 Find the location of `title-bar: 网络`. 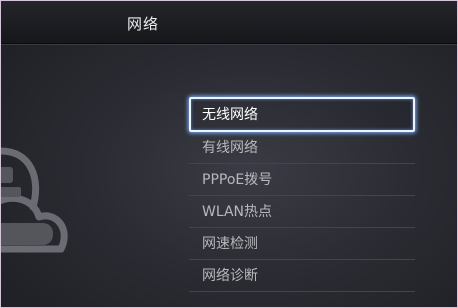

title-bar: 网络 is located at coordinates (229, 22).